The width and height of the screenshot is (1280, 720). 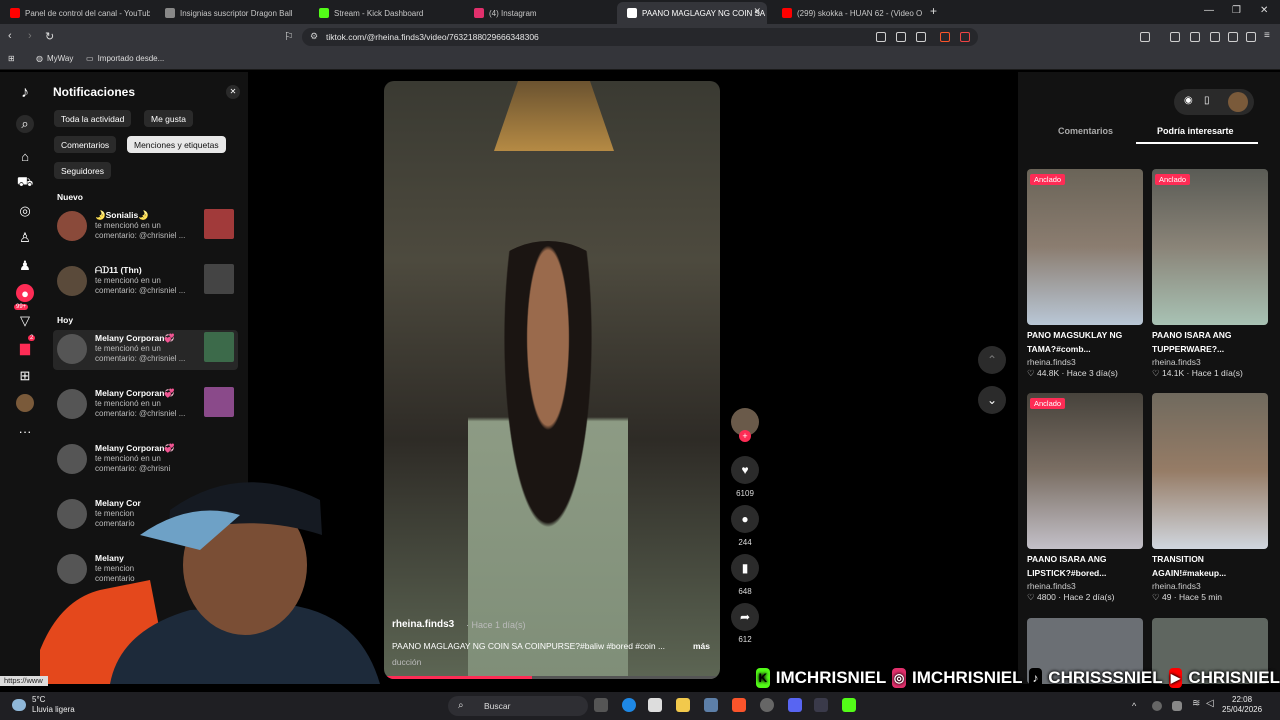 What do you see at coordinates (1236, 10) in the screenshot?
I see `maximize-button: ❐` at bounding box center [1236, 10].